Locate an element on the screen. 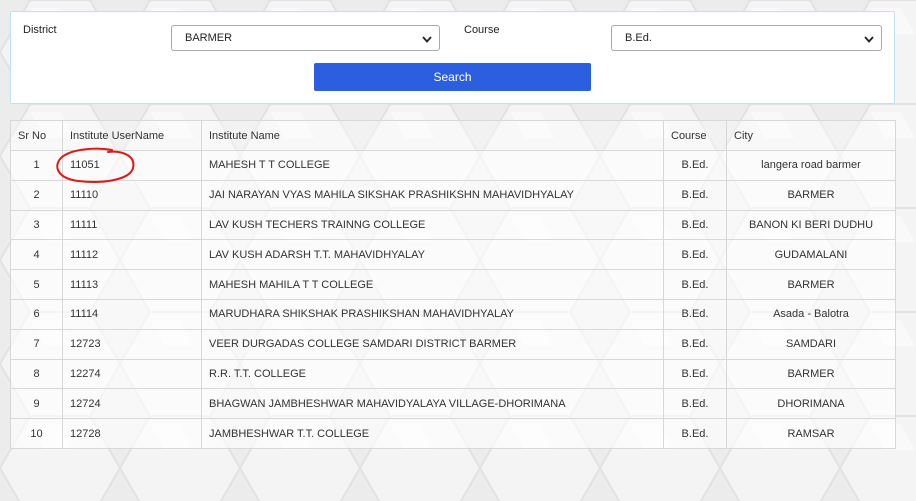 The height and width of the screenshot is (501, 916). cell-institute-name: MAHESH MAHILA T T COLLEGE is located at coordinates (432, 284).